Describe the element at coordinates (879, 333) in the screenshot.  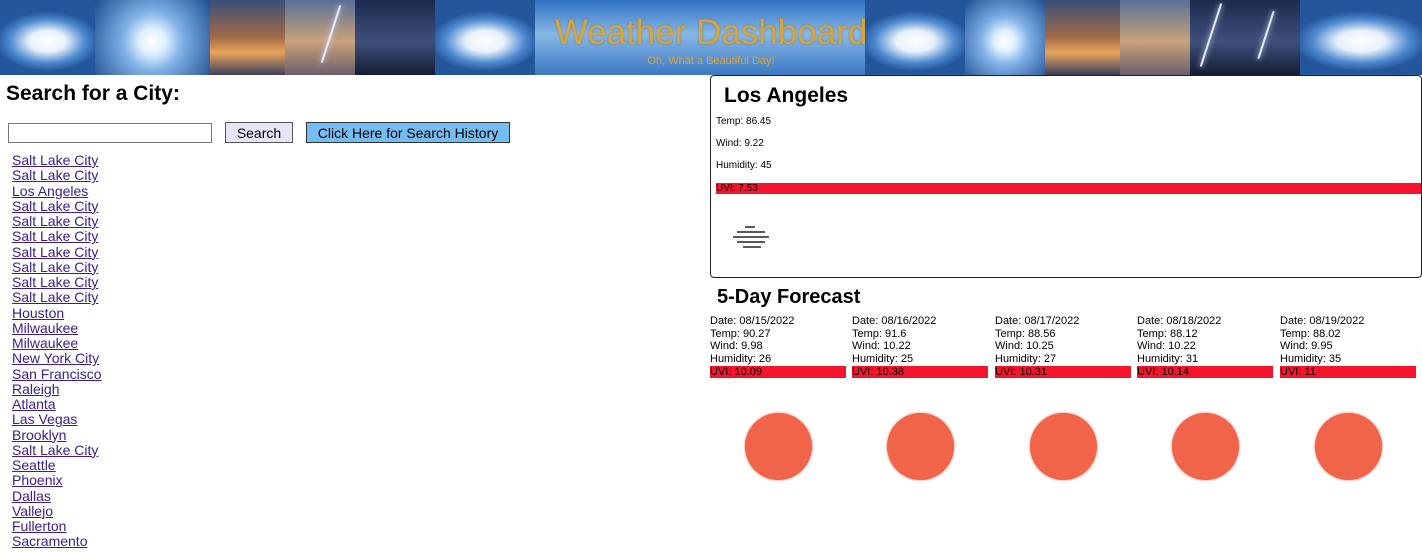
I see `forecast-temp: Temp: 91.6` at that location.